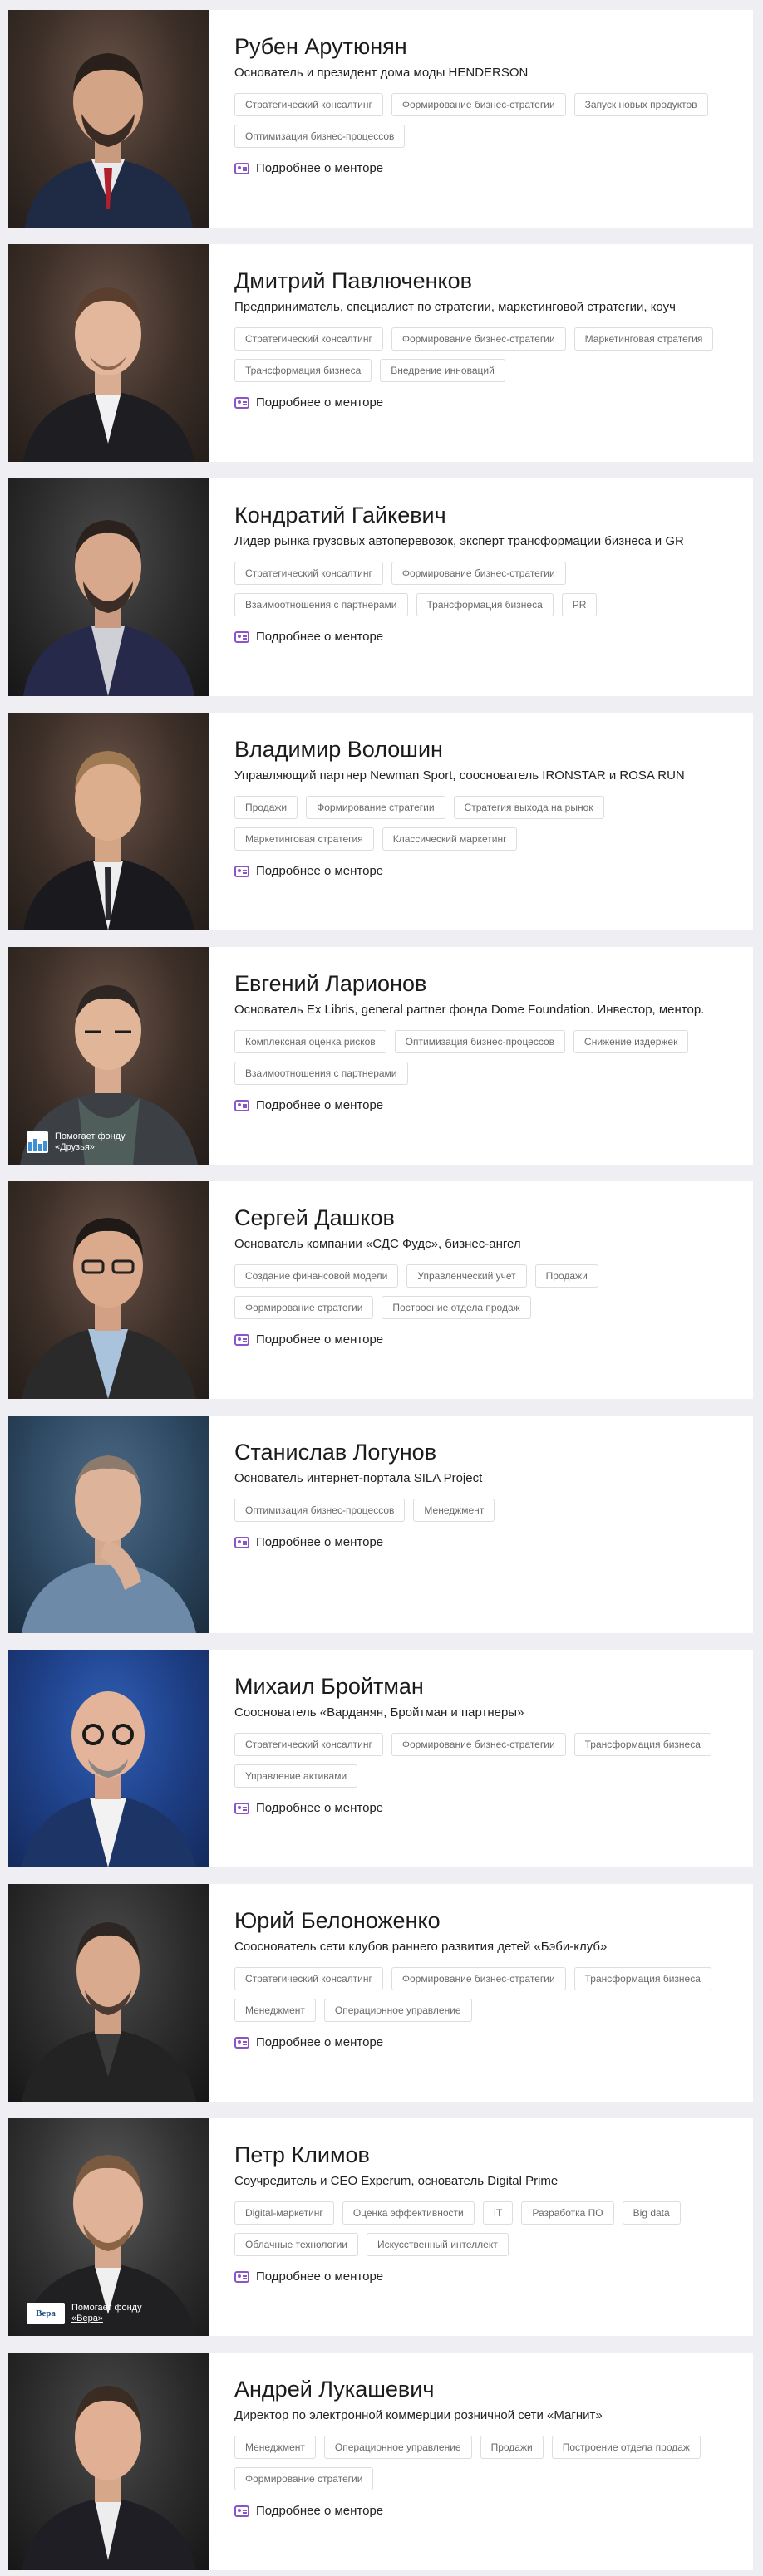 Image resolution: width=763 pixels, height=2576 pixels. Describe the element at coordinates (304, 839) in the screenshot. I see `expertise-tag: Маркетинговая стратегия` at that location.